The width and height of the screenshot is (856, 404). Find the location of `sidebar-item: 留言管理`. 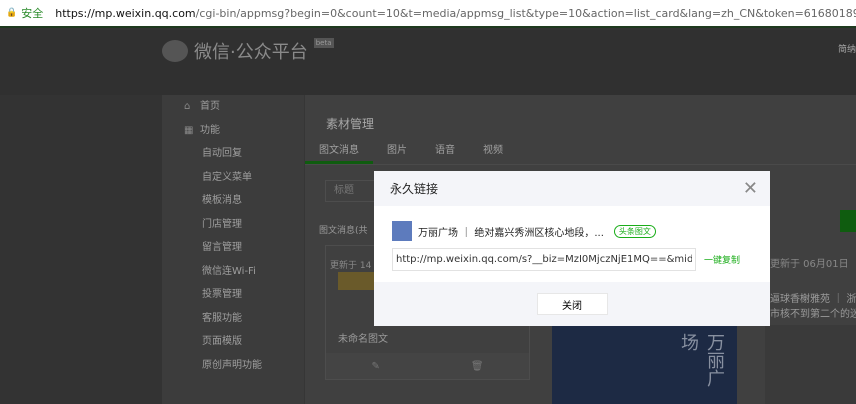

sidebar-item: 留言管理 is located at coordinates (233, 248).